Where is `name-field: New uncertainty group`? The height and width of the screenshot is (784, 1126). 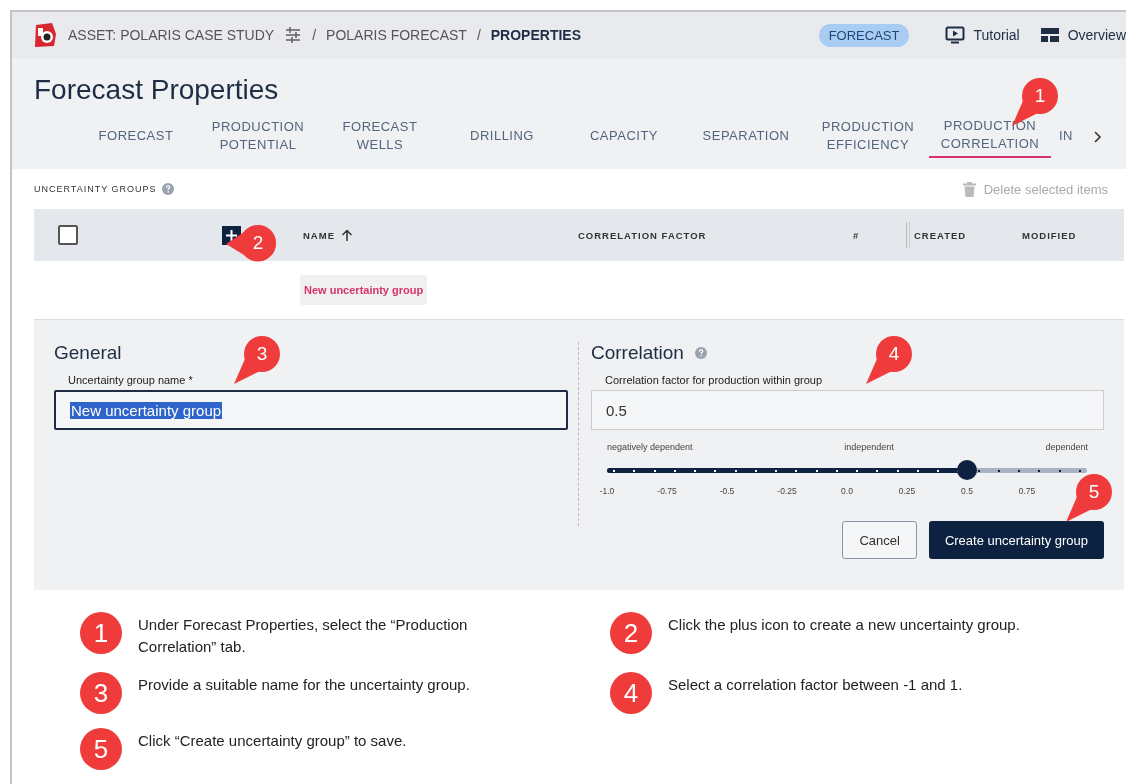
name-field: New uncertainty group is located at coordinates (311, 410).